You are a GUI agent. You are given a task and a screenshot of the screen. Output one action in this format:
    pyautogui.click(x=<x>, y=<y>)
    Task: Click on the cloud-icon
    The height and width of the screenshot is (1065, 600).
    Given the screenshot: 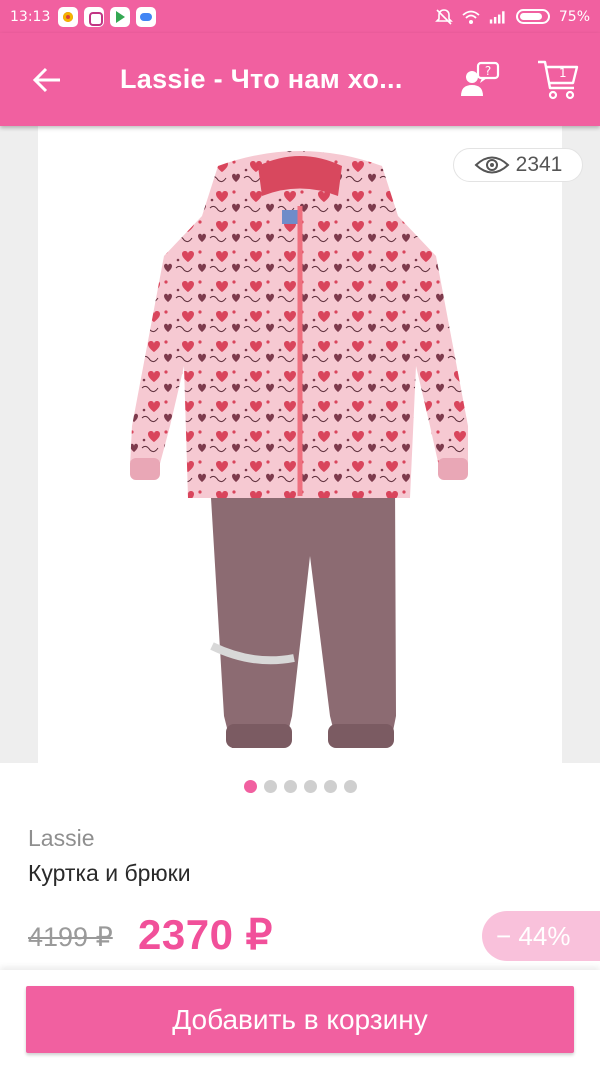 What is the action you would take?
    pyautogui.click(x=146, y=16)
    